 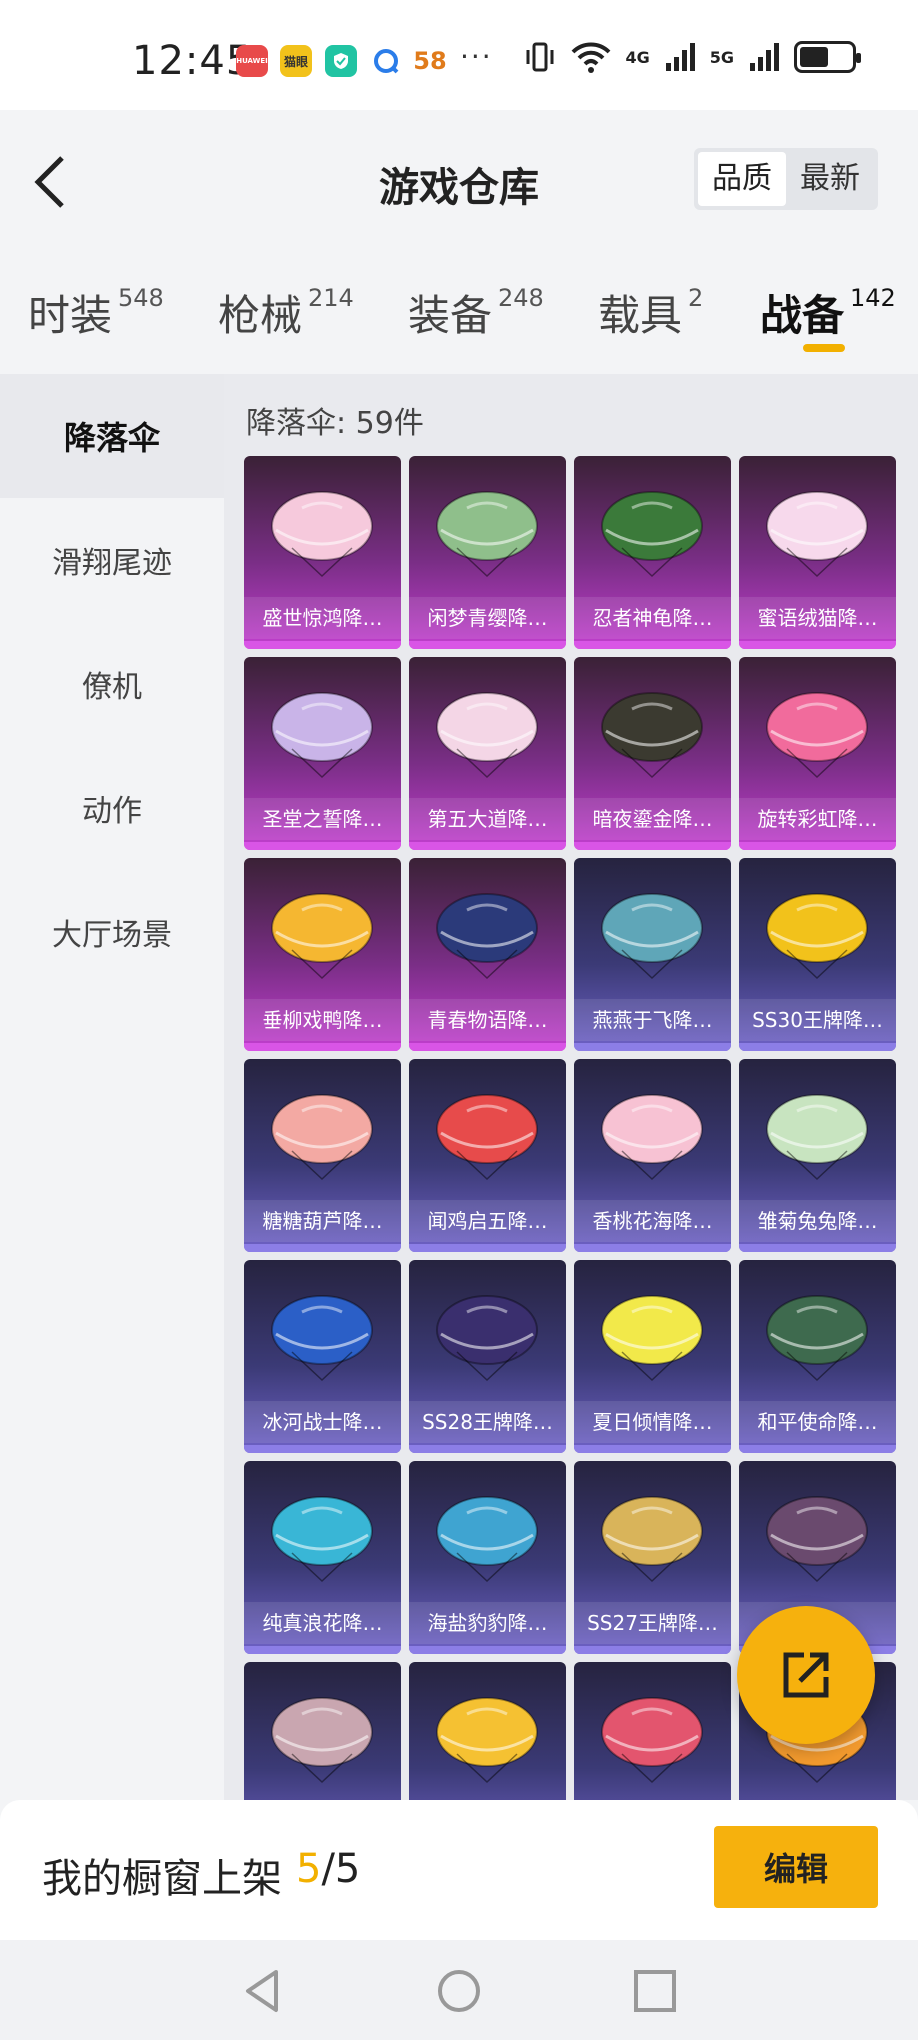 What do you see at coordinates (286, 312) in the screenshot?
I see `tab-weapons: 枪械 214` at bounding box center [286, 312].